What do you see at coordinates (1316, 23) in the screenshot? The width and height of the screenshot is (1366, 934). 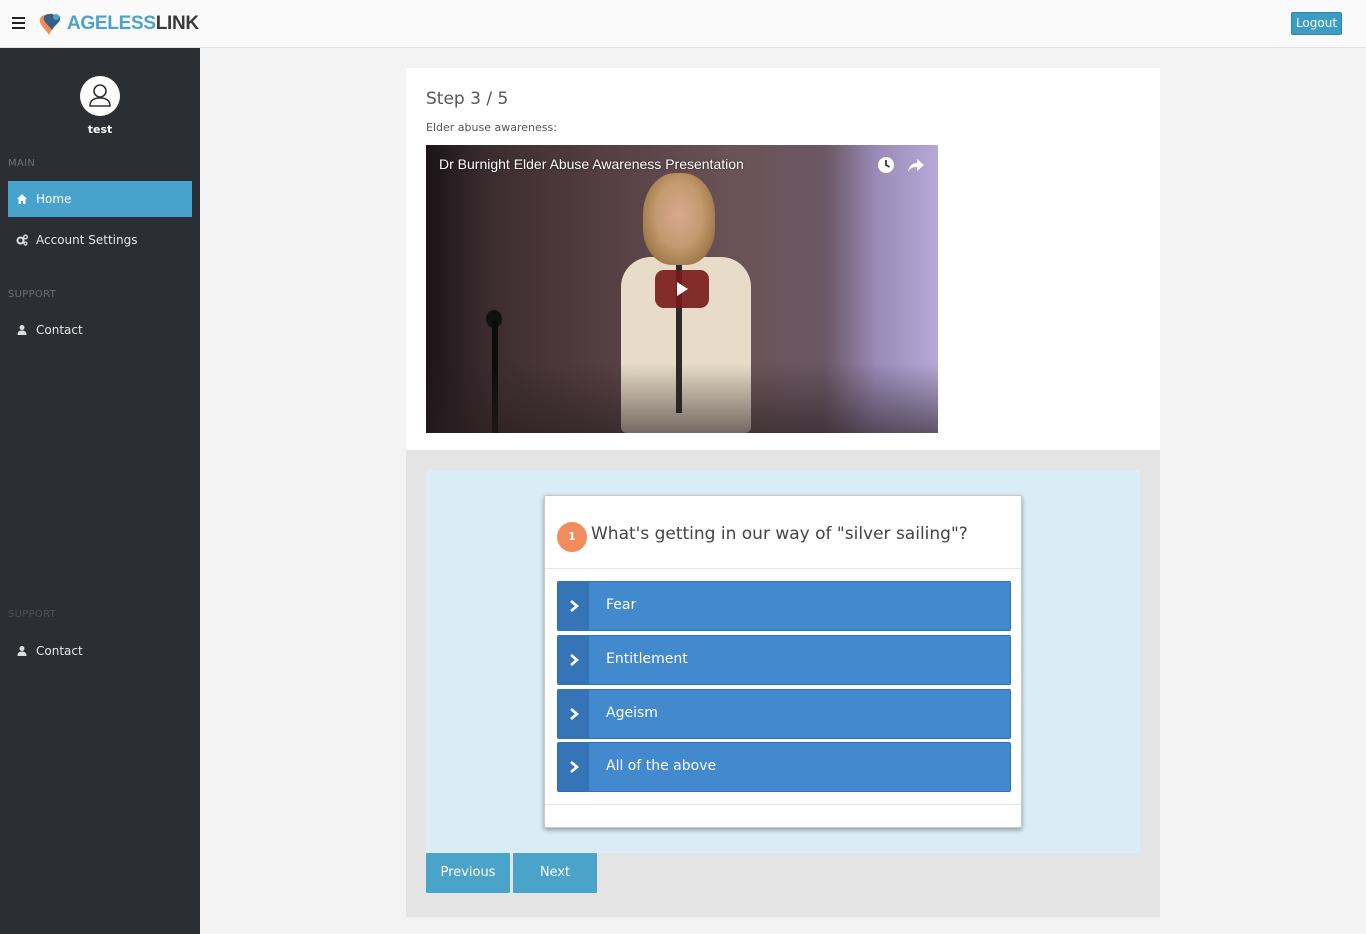 I see `logout-button: Logout` at bounding box center [1316, 23].